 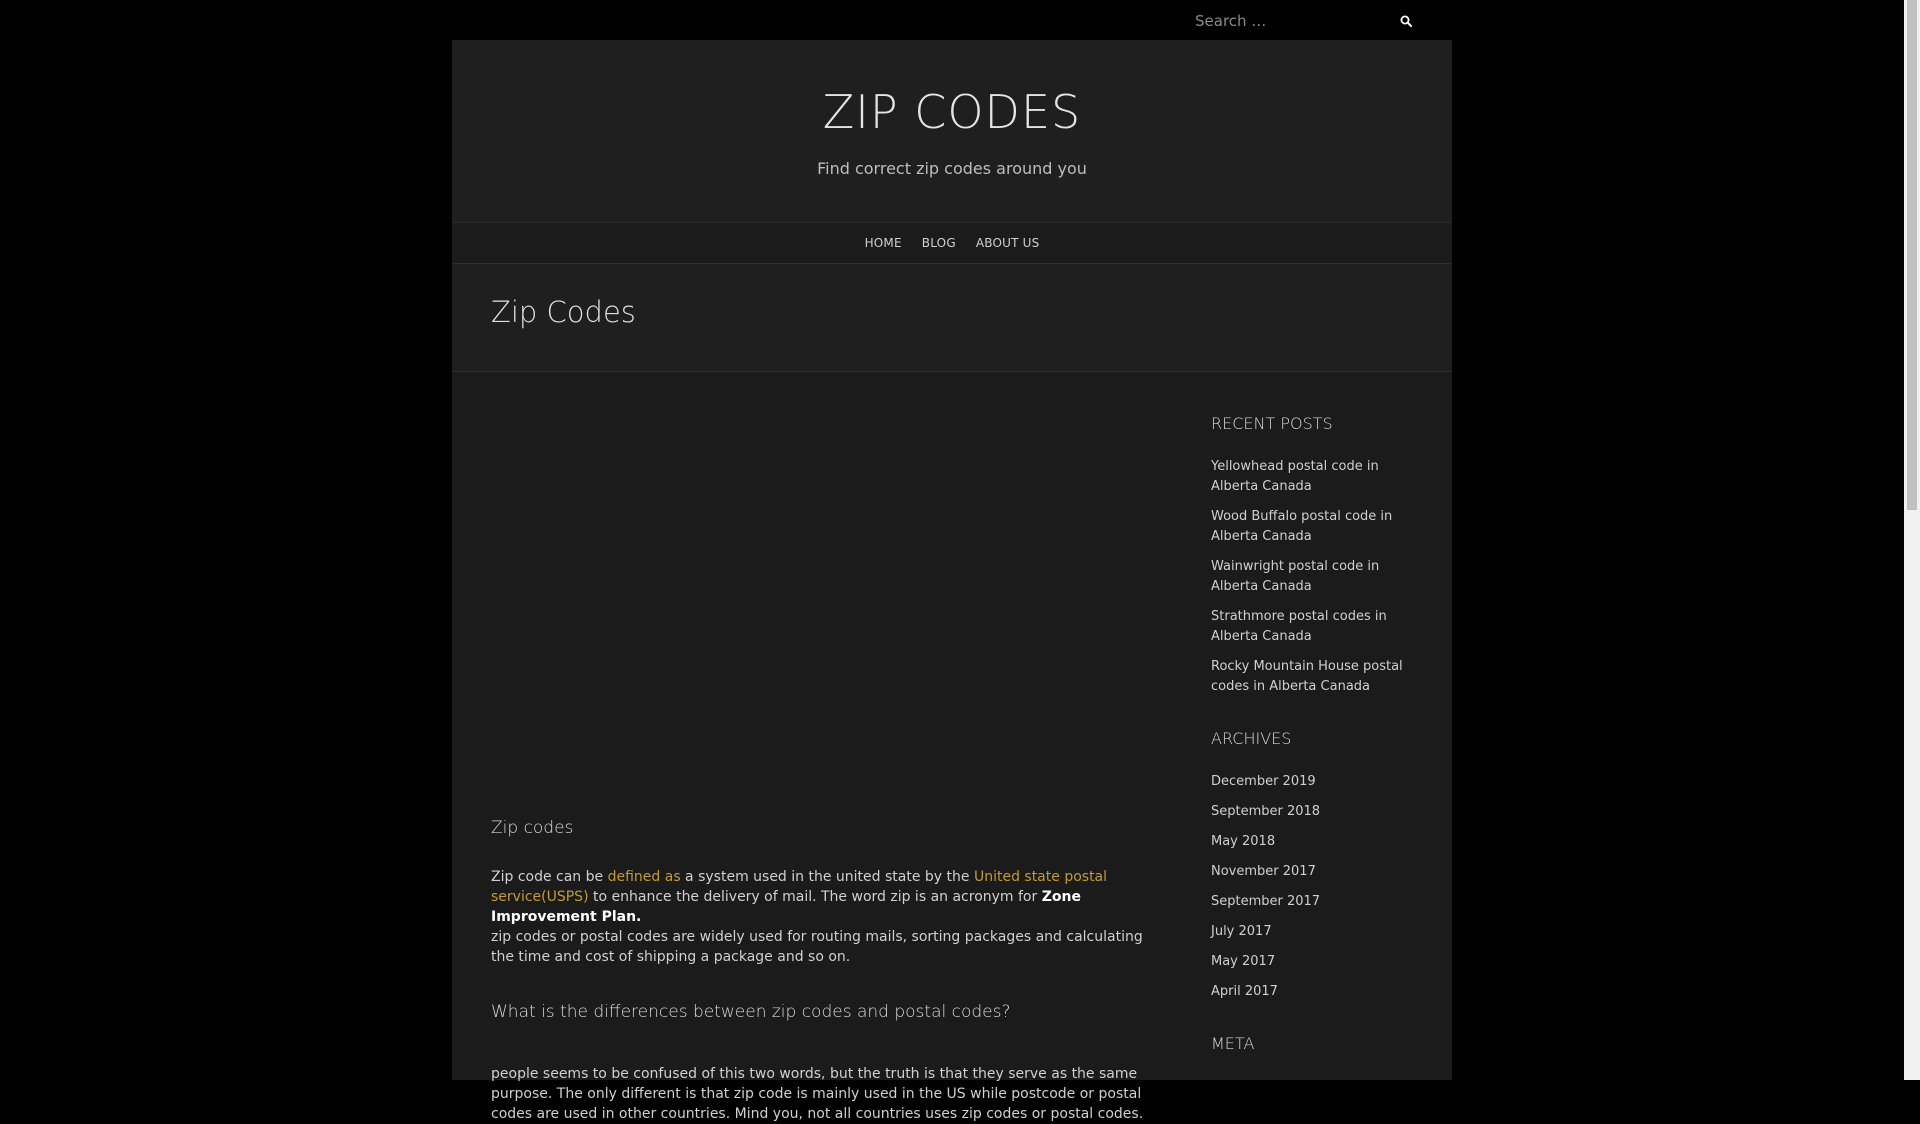 I want to click on recent-posts-title: RECENT POSTS, so click(x=1272, y=423).